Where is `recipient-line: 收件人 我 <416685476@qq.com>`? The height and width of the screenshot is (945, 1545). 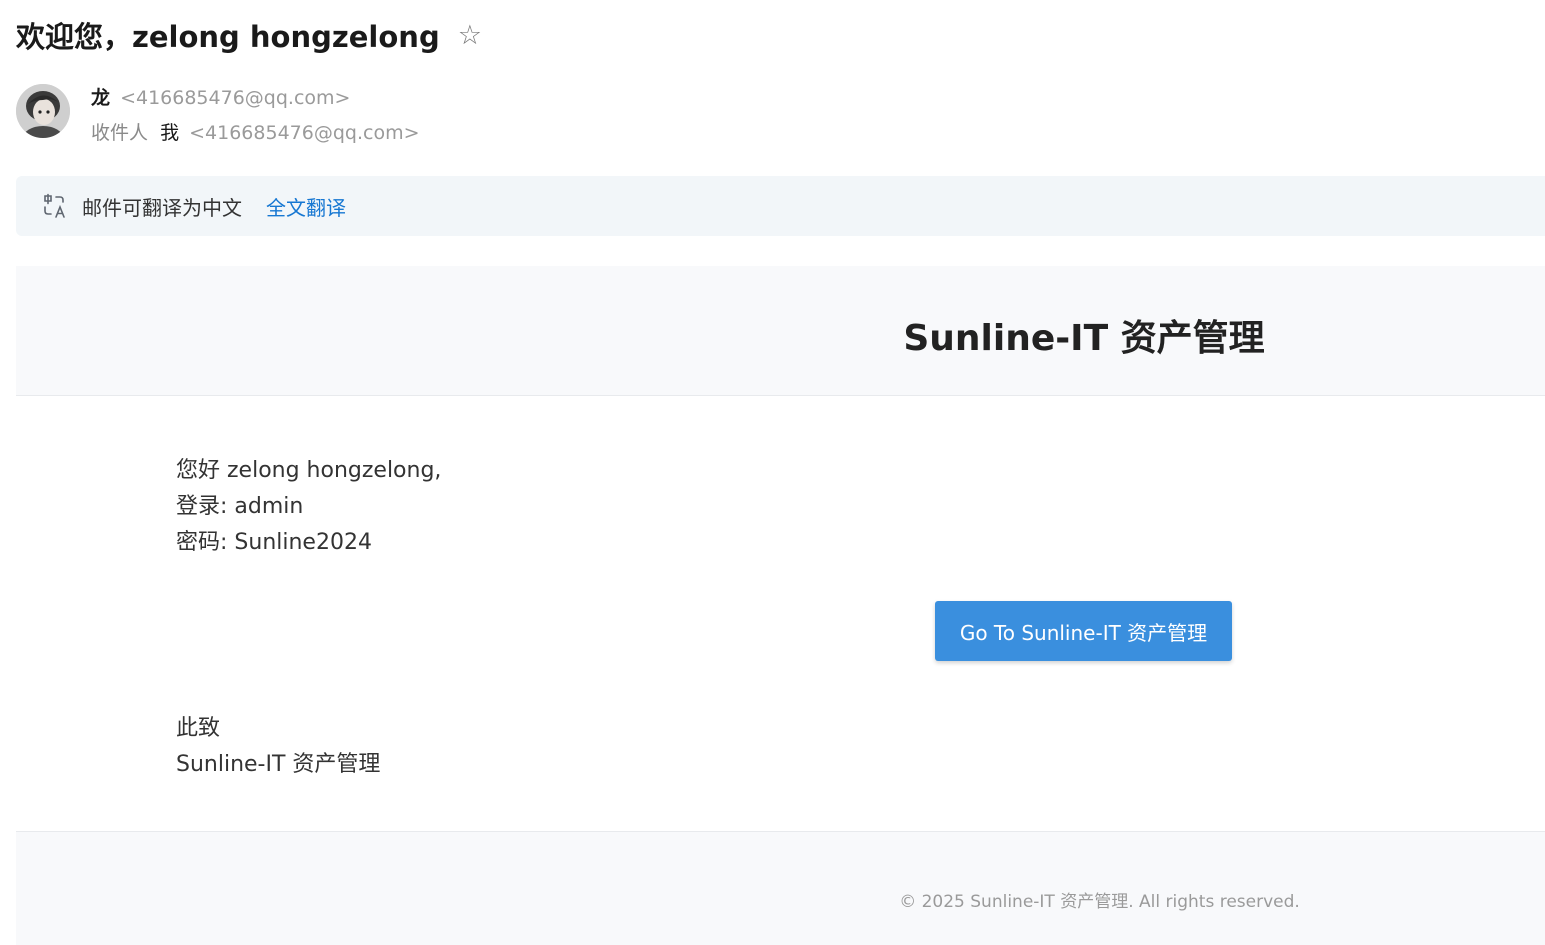
recipient-line: 收件人 我 <416685476@qq.com> is located at coordinates (255, 131).